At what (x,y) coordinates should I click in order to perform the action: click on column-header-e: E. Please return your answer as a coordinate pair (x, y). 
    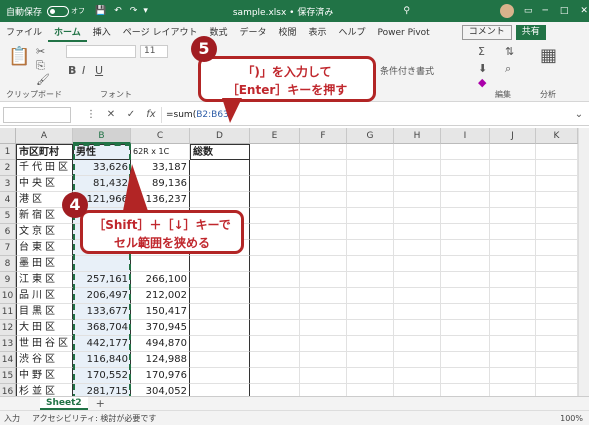
    Looking at the image, I should click on (275, 136).